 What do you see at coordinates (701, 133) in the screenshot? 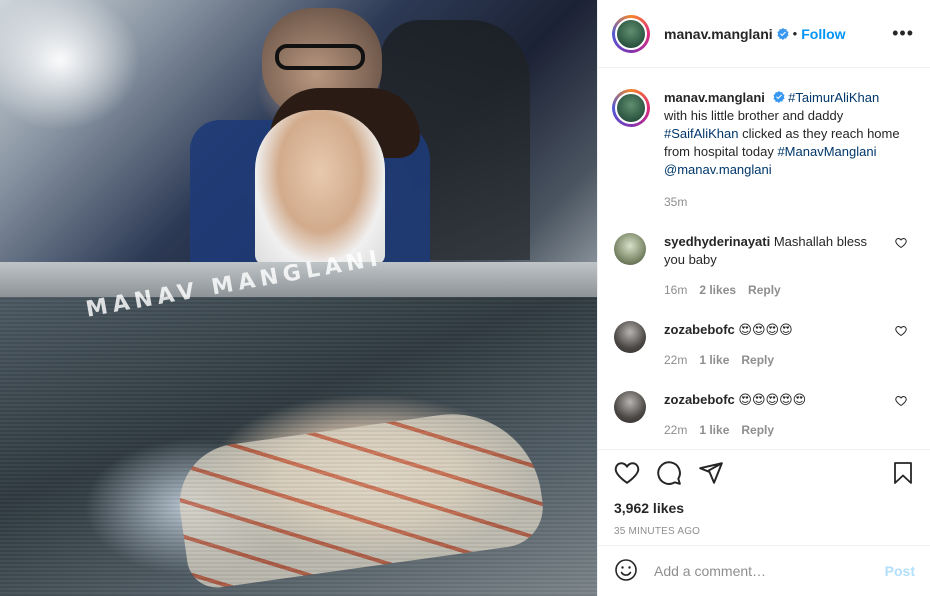
I see `hashtag-link: #SaifAliKhan` at bounding box center [701, 133].